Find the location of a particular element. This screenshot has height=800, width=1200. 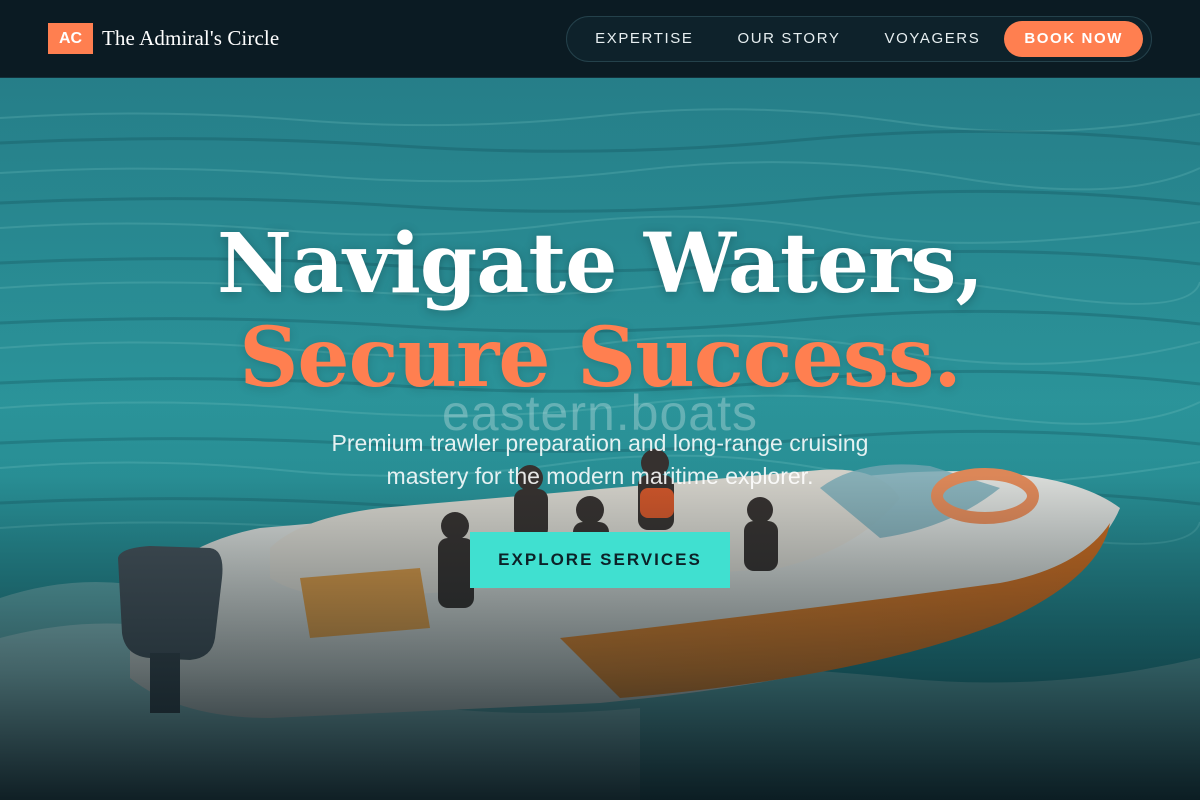

nav-link-our-story: OUR STORY is located at coordinates (788, 38).